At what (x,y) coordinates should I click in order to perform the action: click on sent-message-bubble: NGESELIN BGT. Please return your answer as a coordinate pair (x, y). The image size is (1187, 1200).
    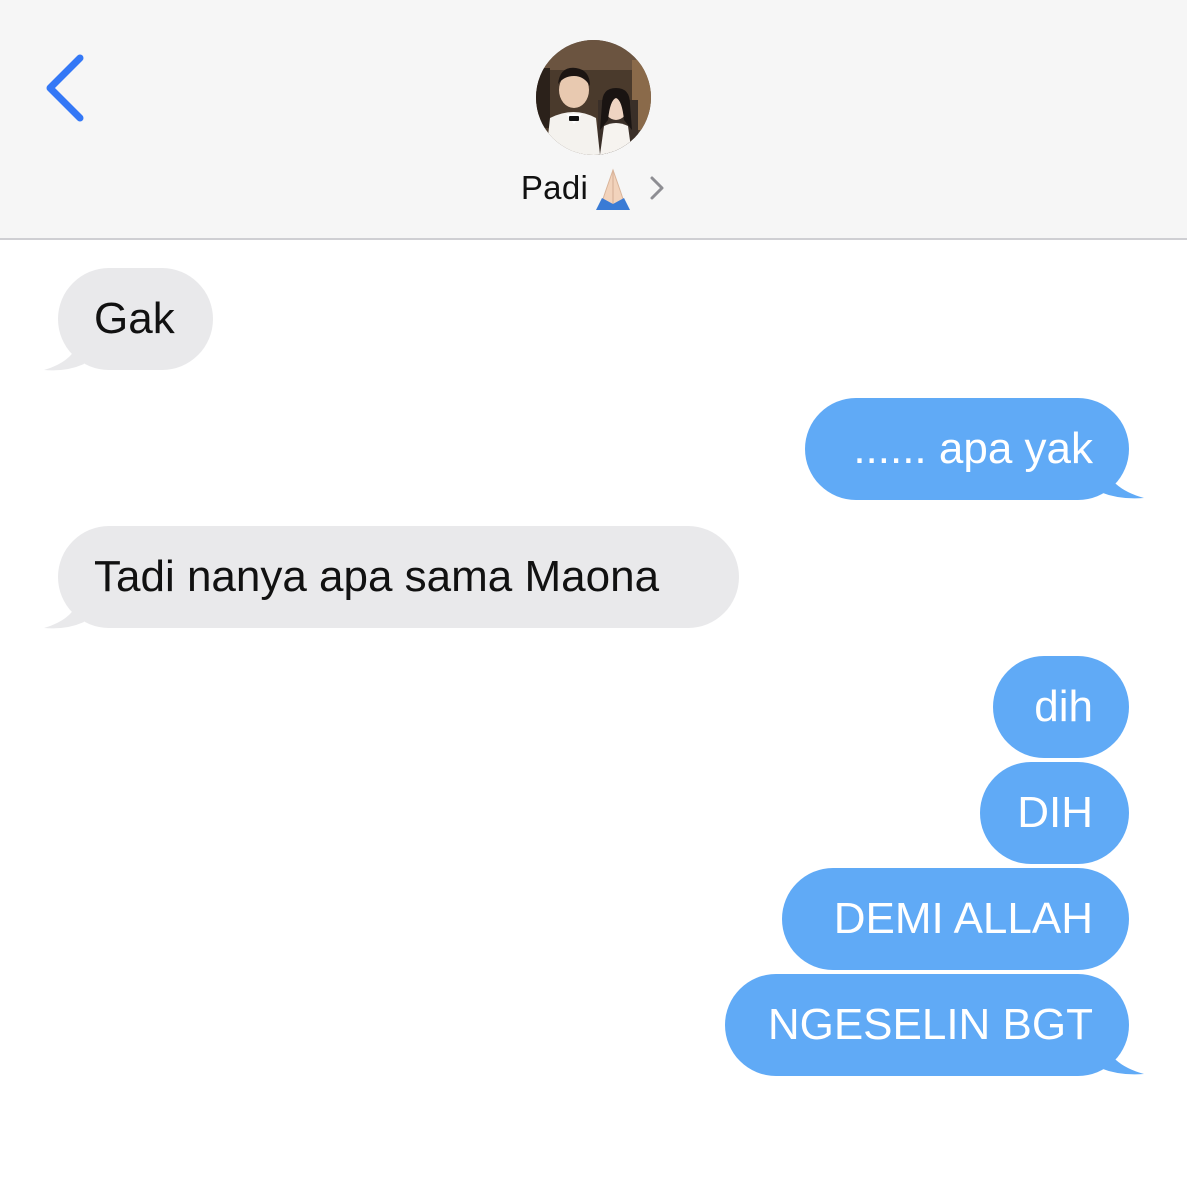
    Looking at the image, I should click on (927, 1025).